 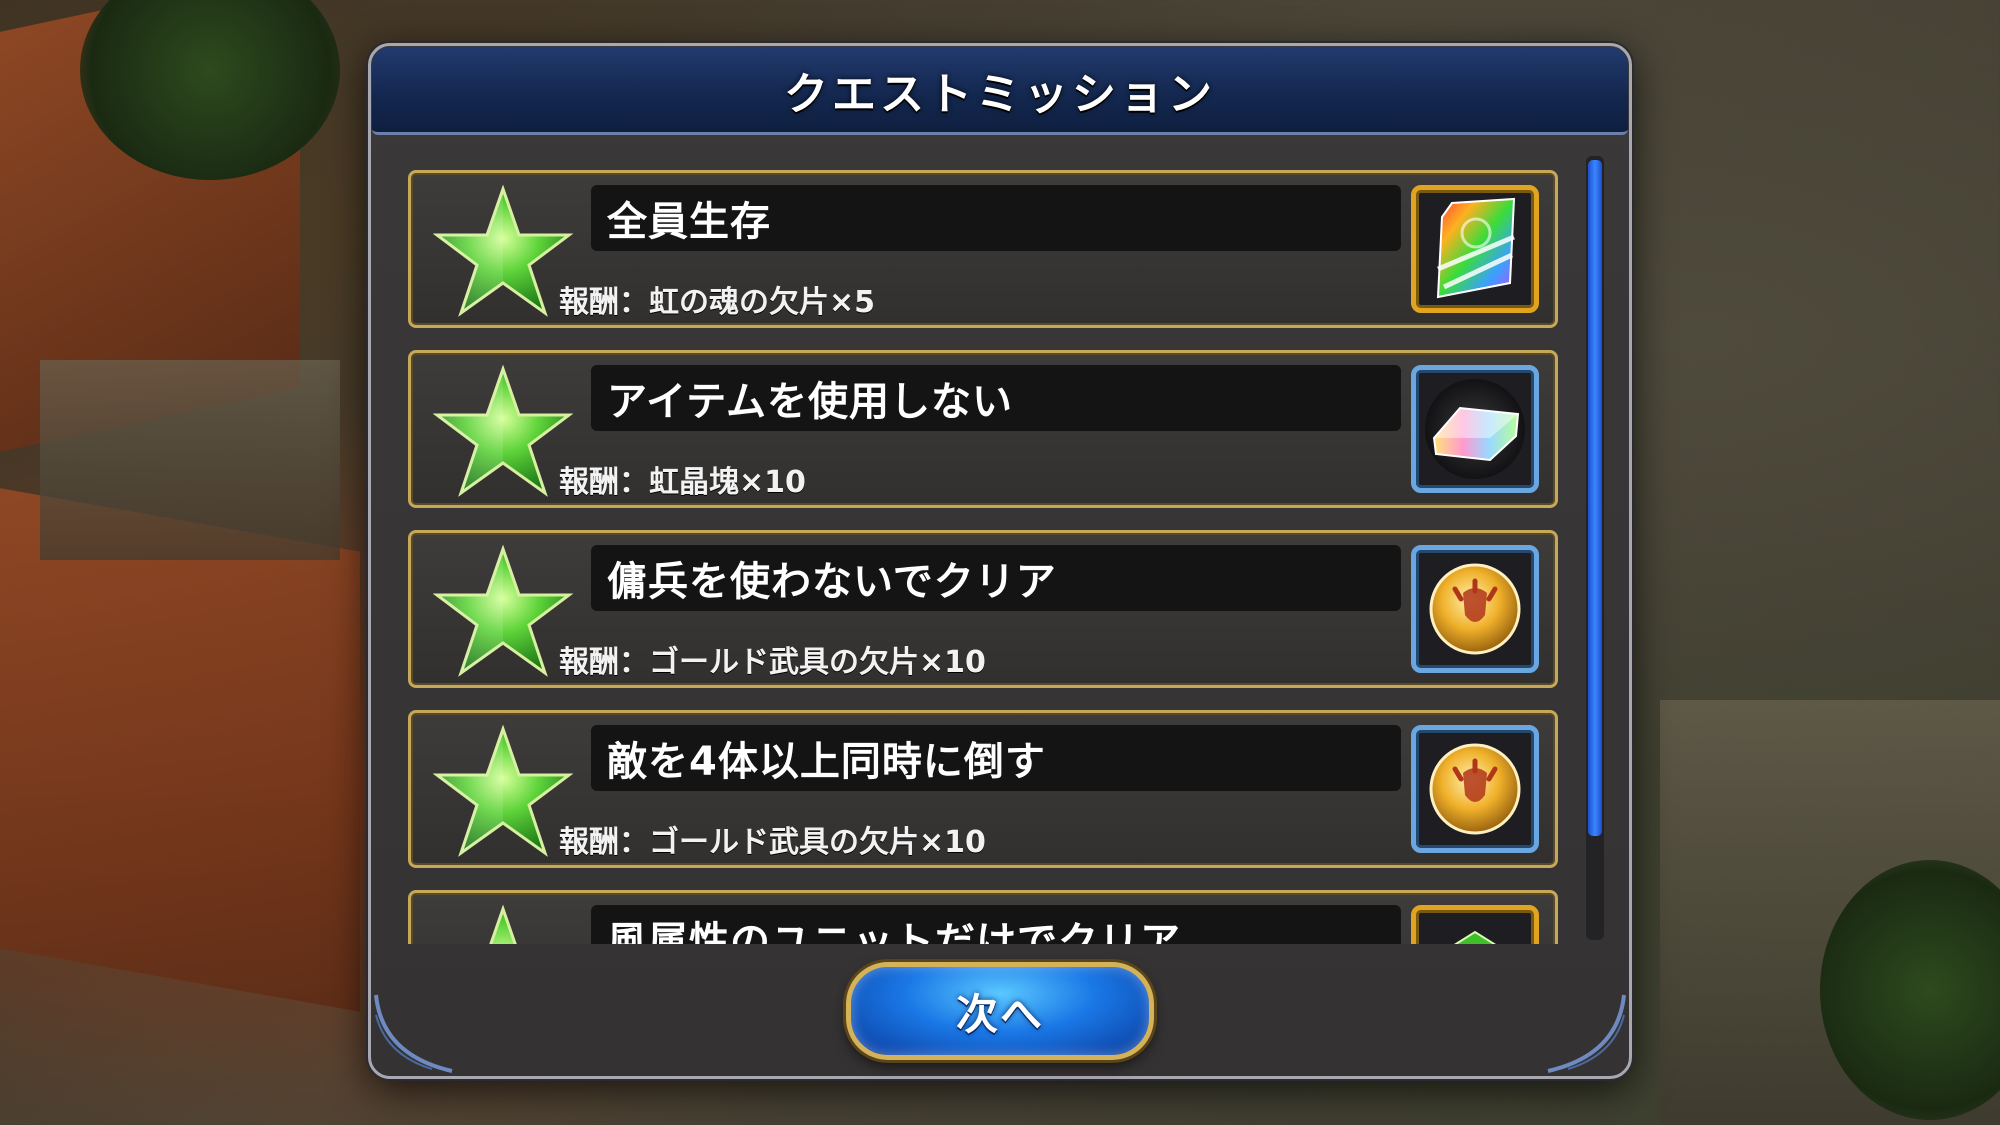 I want to click on mission-name-bar: 敵を4体以上同時に倒す, so click(x=996, y=758).